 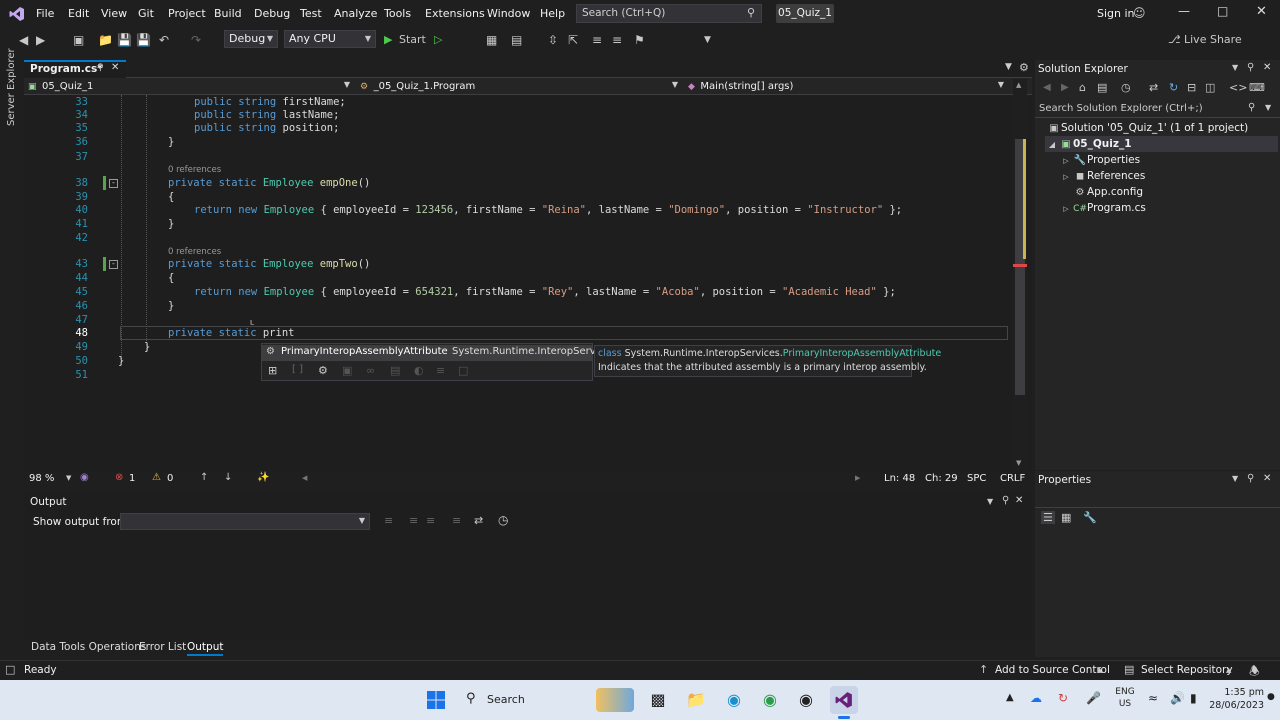 What do you see at coordinates (397, 13) in the screenshot?
I see `menu-tools: Tools` at bounding box center [397, 13].